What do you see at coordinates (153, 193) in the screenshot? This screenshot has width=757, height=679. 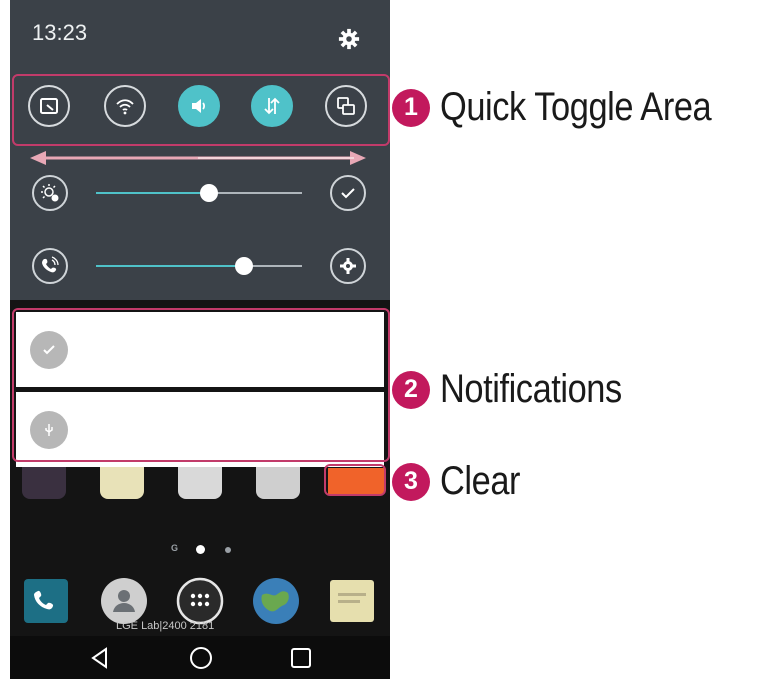 I see `brightness-slider-fill` at bounding box center [153, 193].